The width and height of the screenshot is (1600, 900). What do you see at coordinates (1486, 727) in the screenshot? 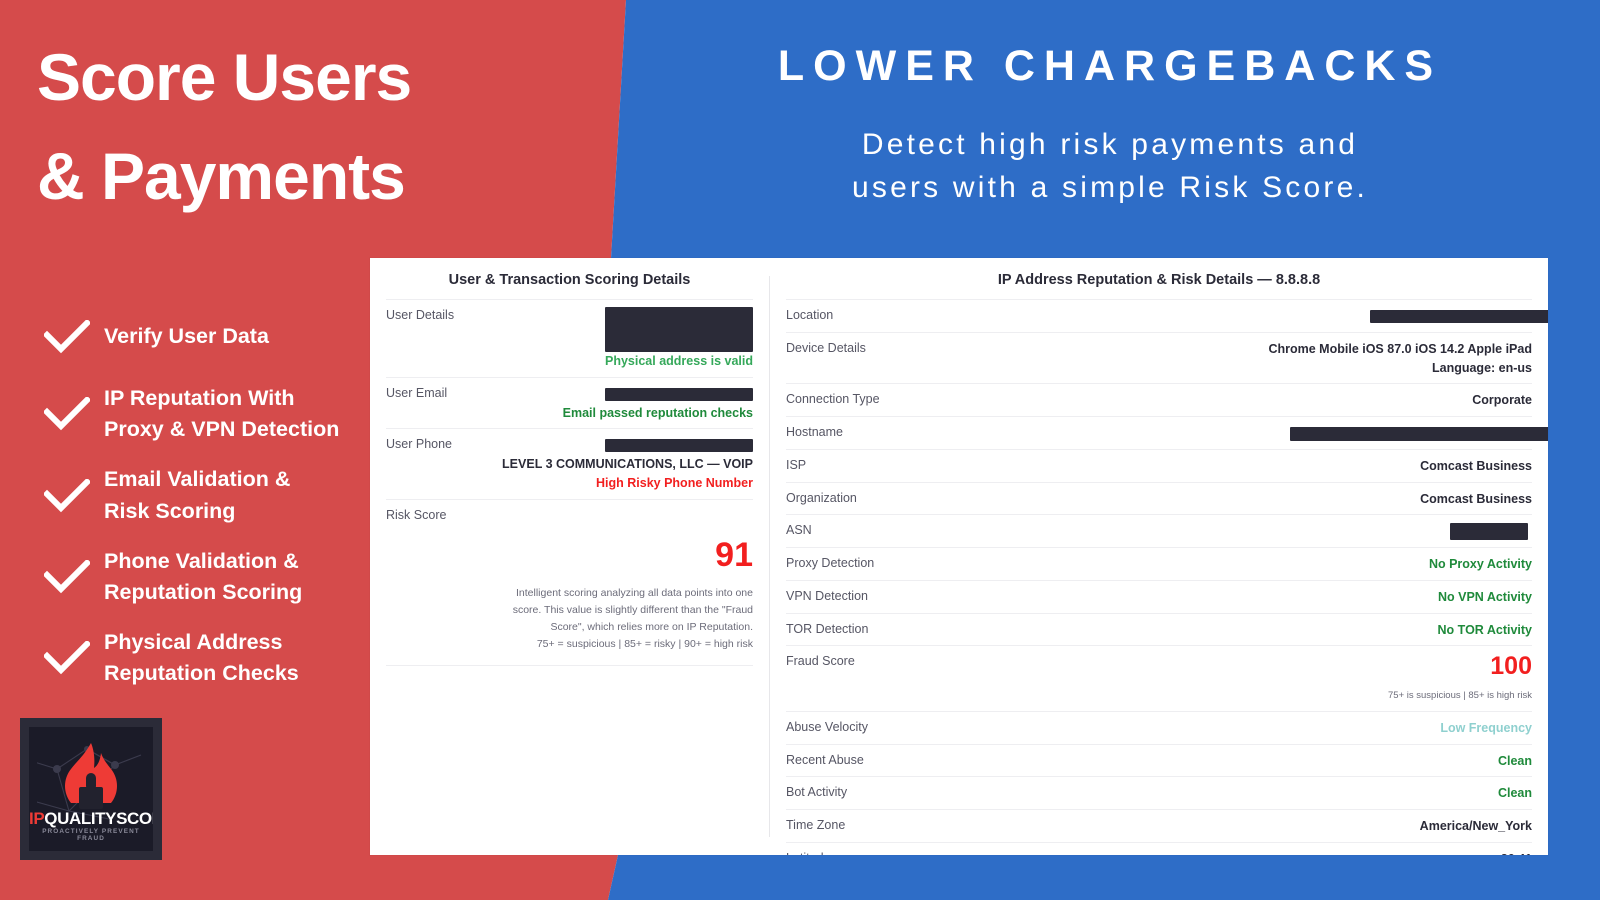
I see `row-value: Low Frequency` at bounding box center [1486, 727].